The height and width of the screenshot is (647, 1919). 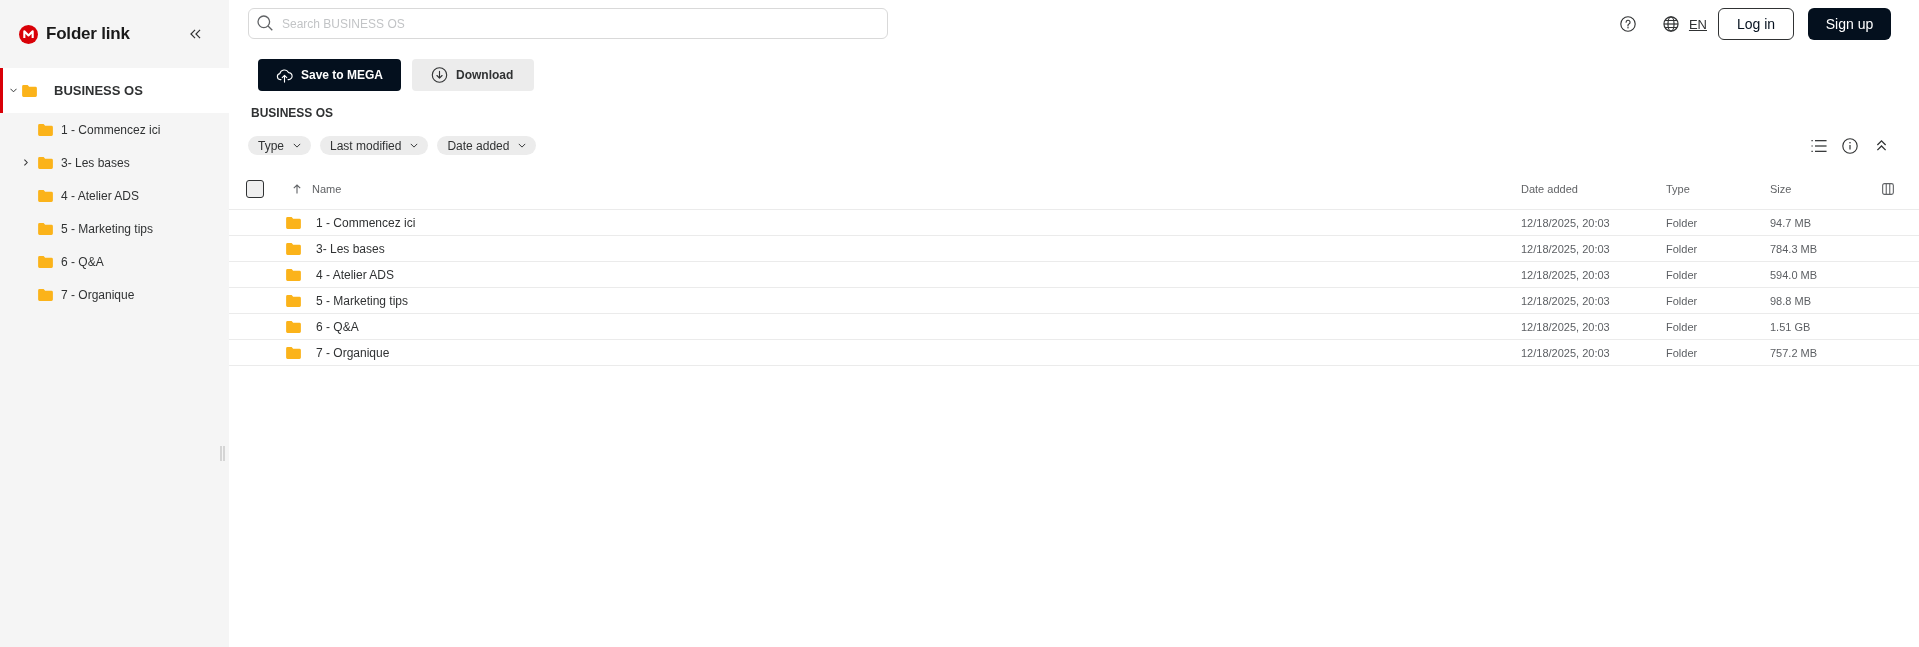 I want to click on columns-icon, so click(x=1888, y=189).